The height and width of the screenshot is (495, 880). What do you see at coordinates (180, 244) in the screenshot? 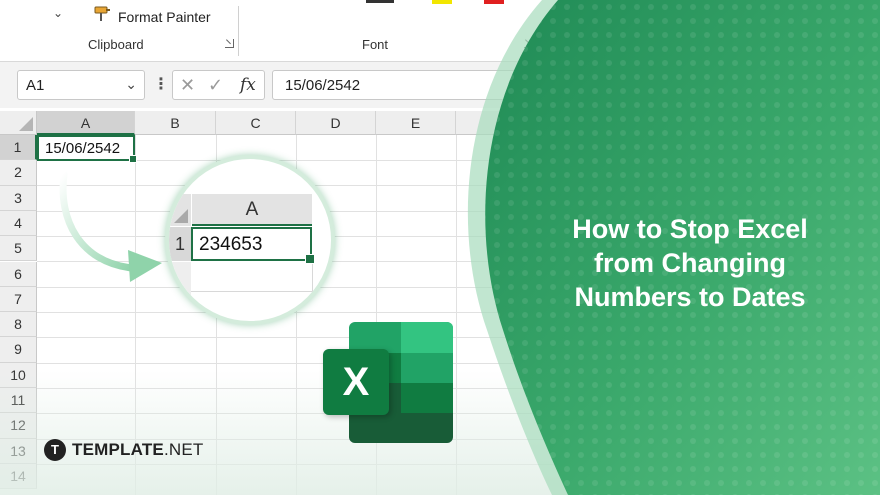
I see `magnified-row-header: 1` at bounding box center [180, 244].